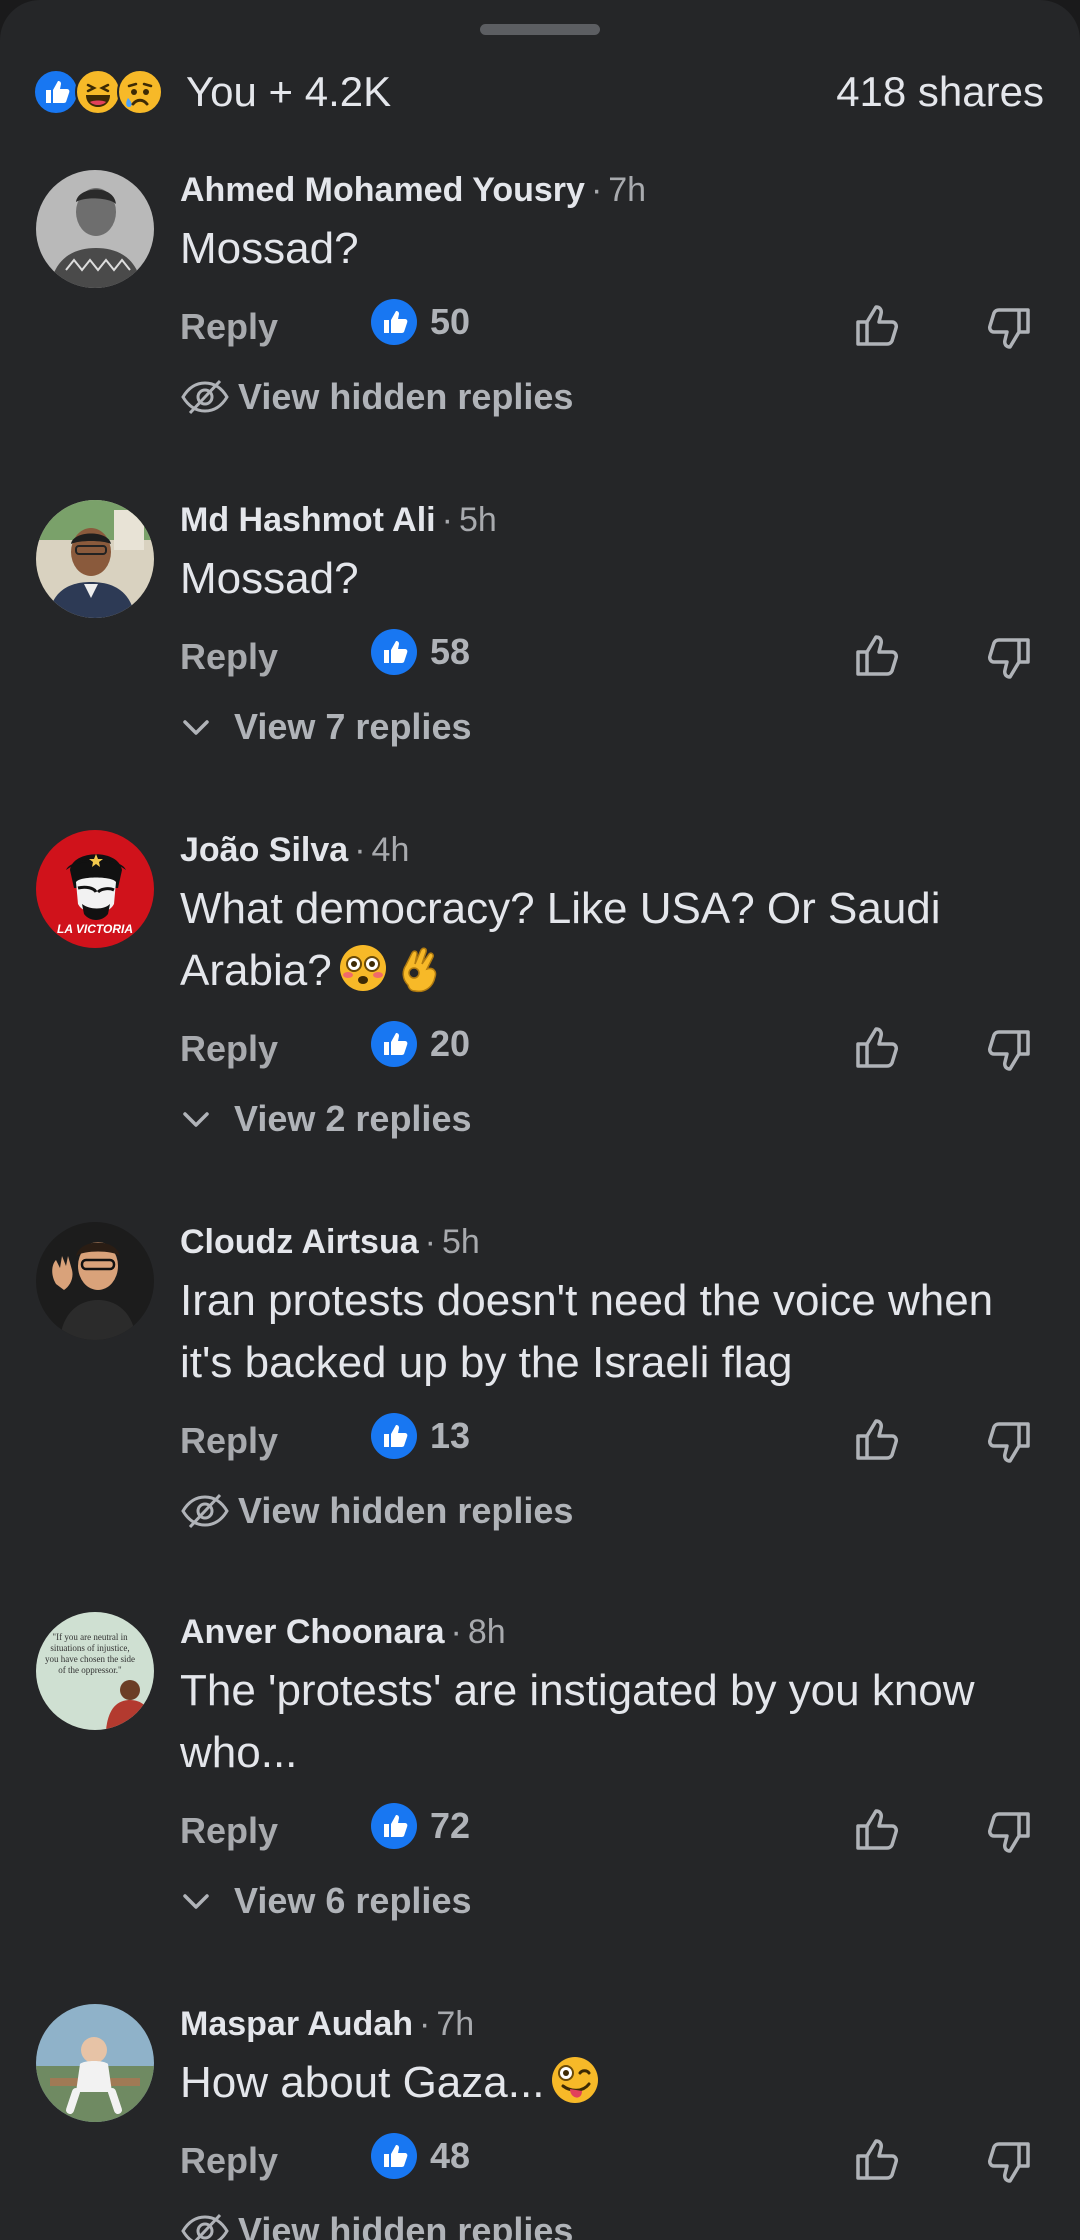 Image resolution: width=1080 pixels, height=2240 pixels. Describe the element at coordinates (487, 1632) in the screenshot. I see `comment-time: 8h` at that location.